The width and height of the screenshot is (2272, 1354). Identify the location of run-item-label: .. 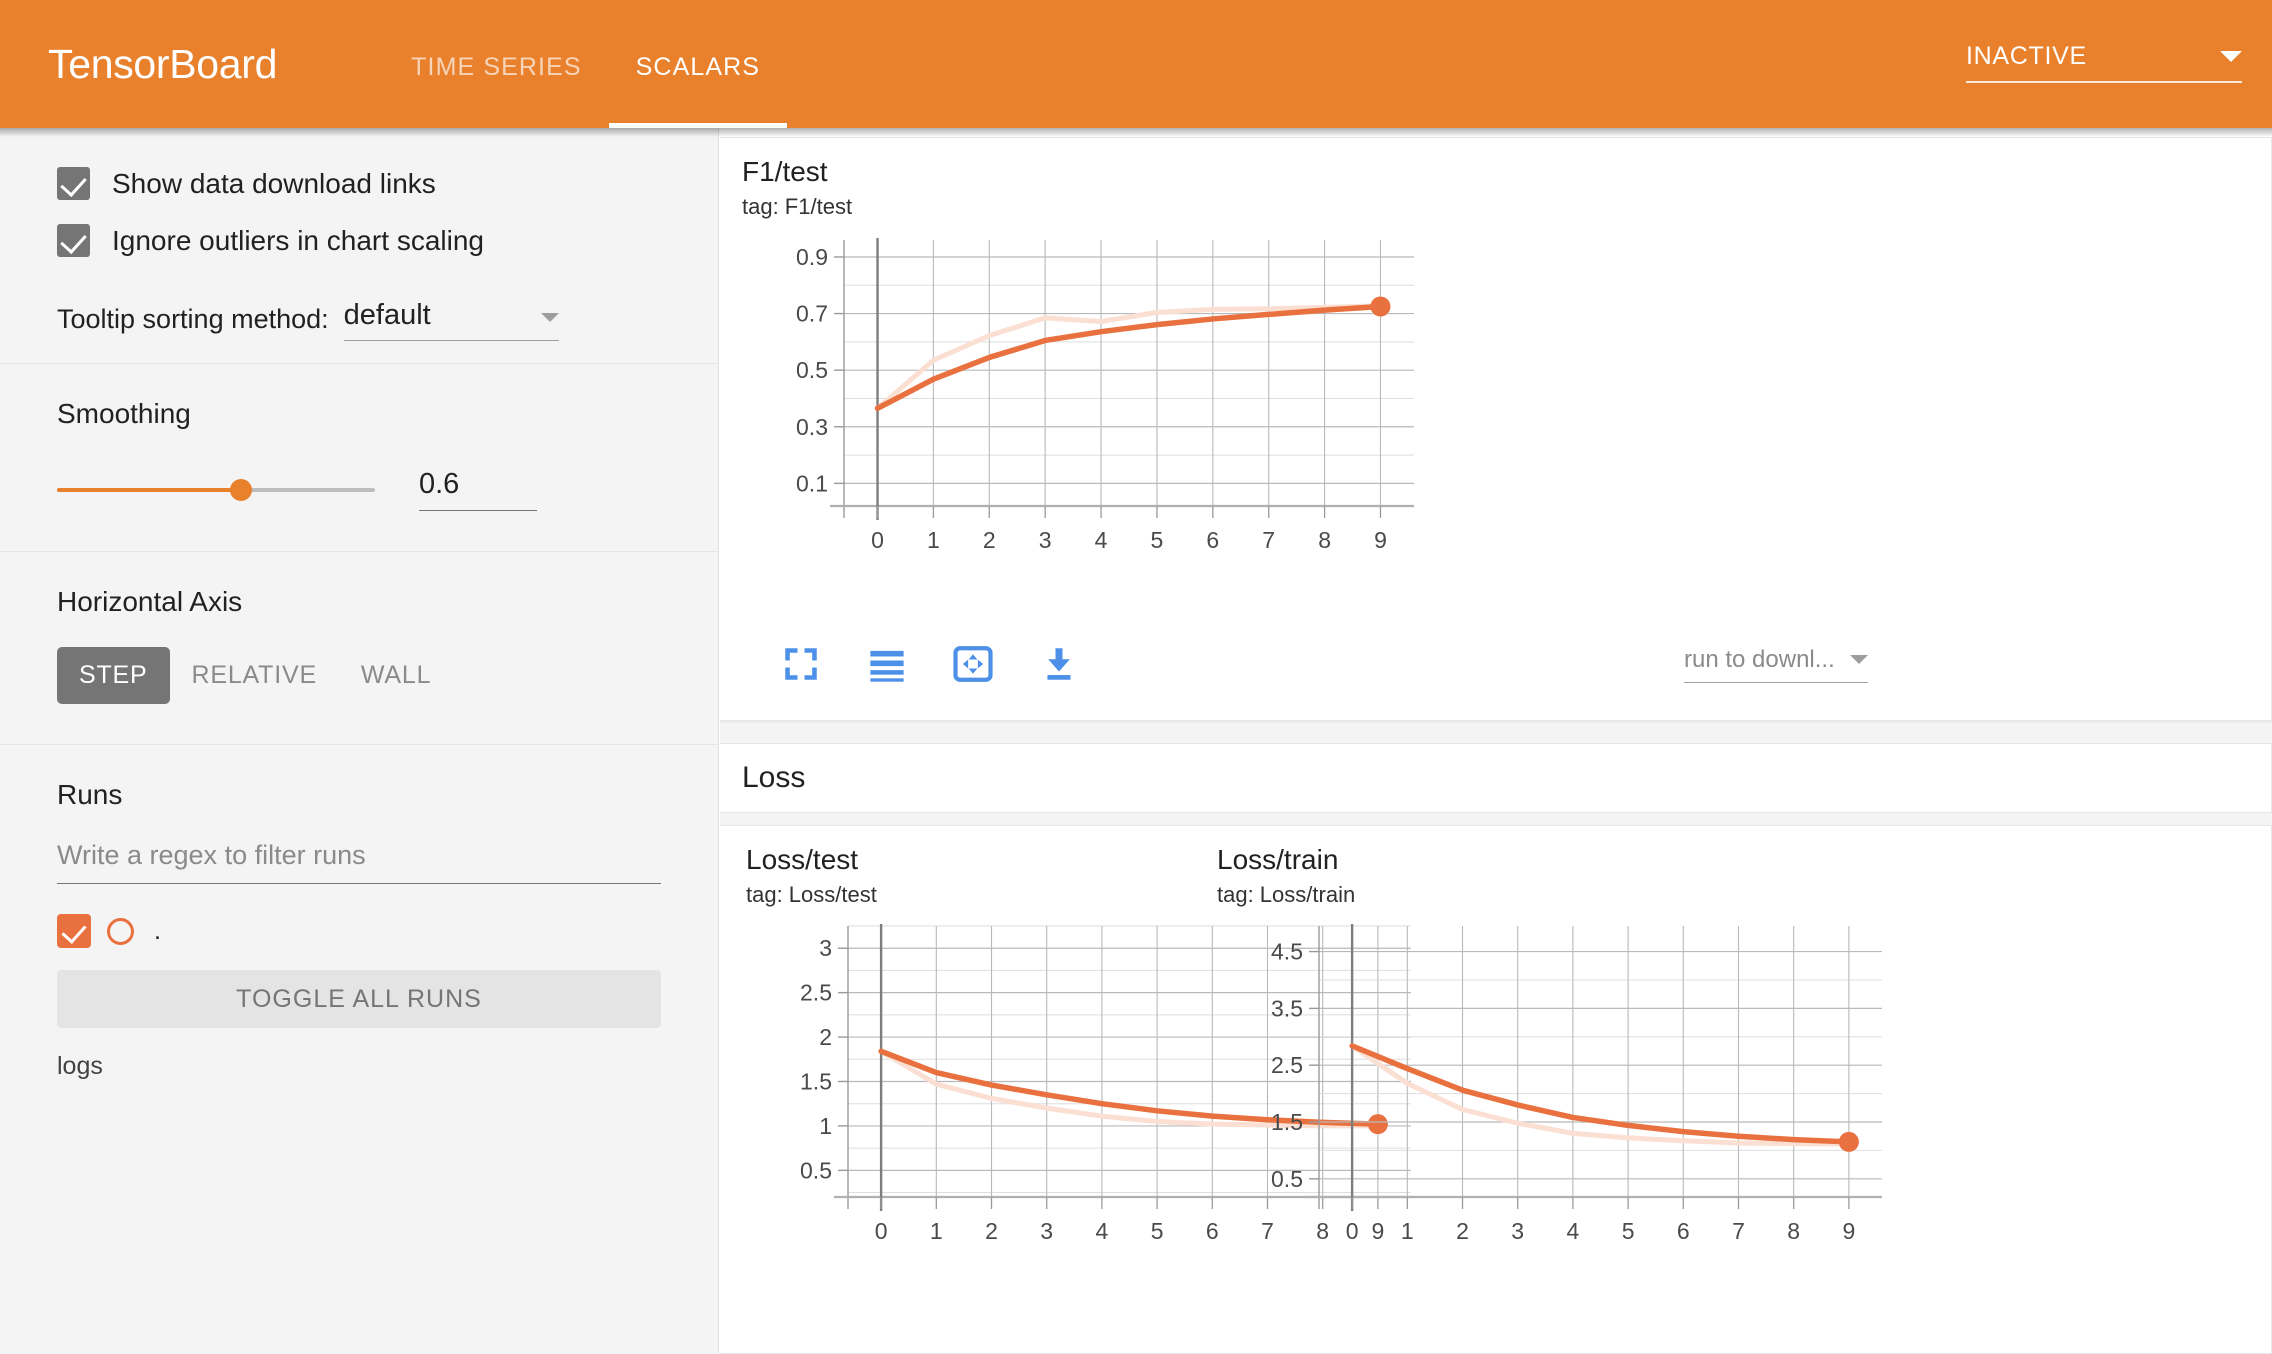
(157, 930).